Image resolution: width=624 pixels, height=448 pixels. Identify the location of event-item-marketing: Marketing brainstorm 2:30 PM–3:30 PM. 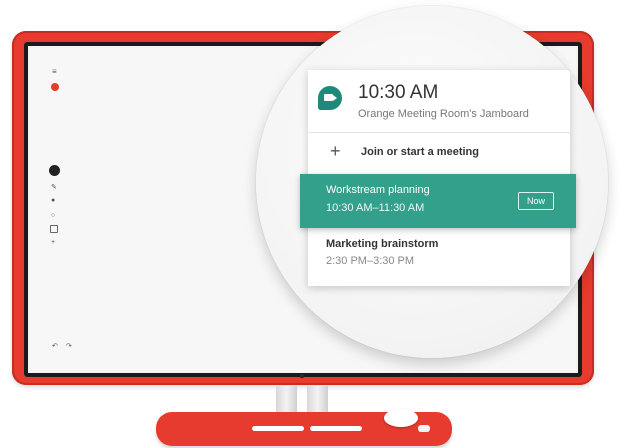
(439, 258).